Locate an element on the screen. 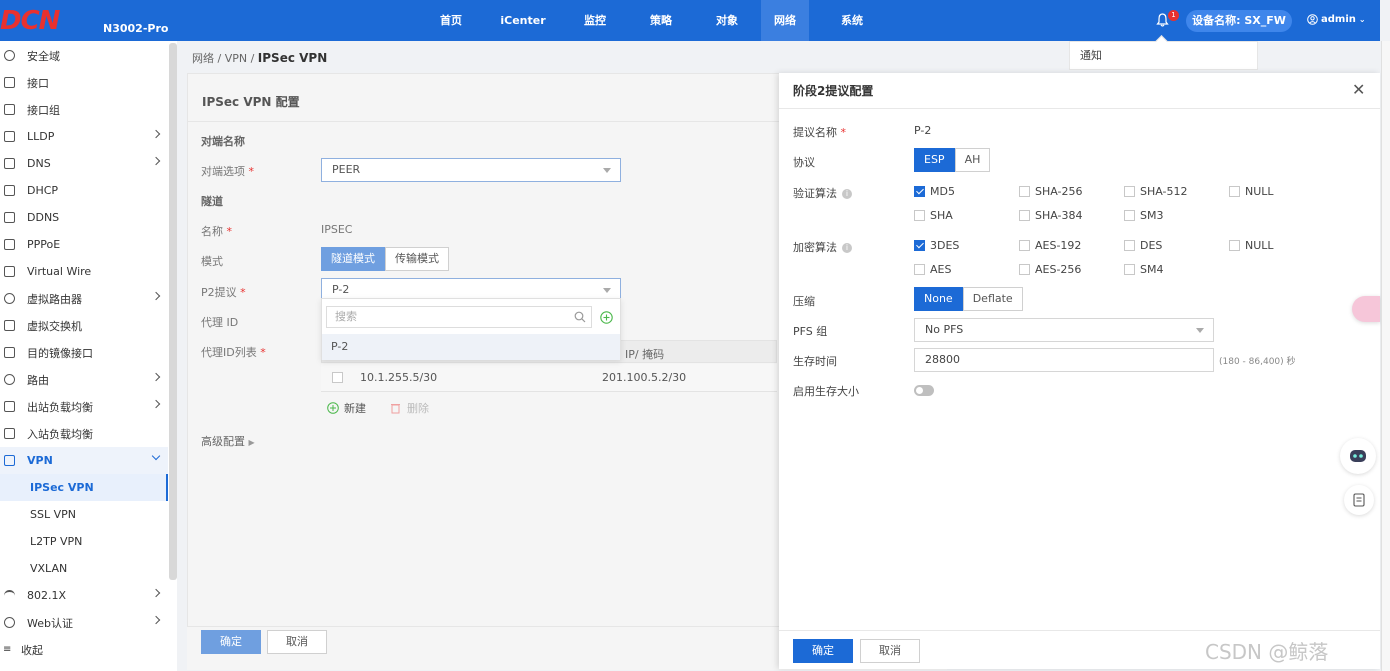 This screenshot has width=1390, height=671. nav-policy: 策略 is located at coordinates (661, 20).